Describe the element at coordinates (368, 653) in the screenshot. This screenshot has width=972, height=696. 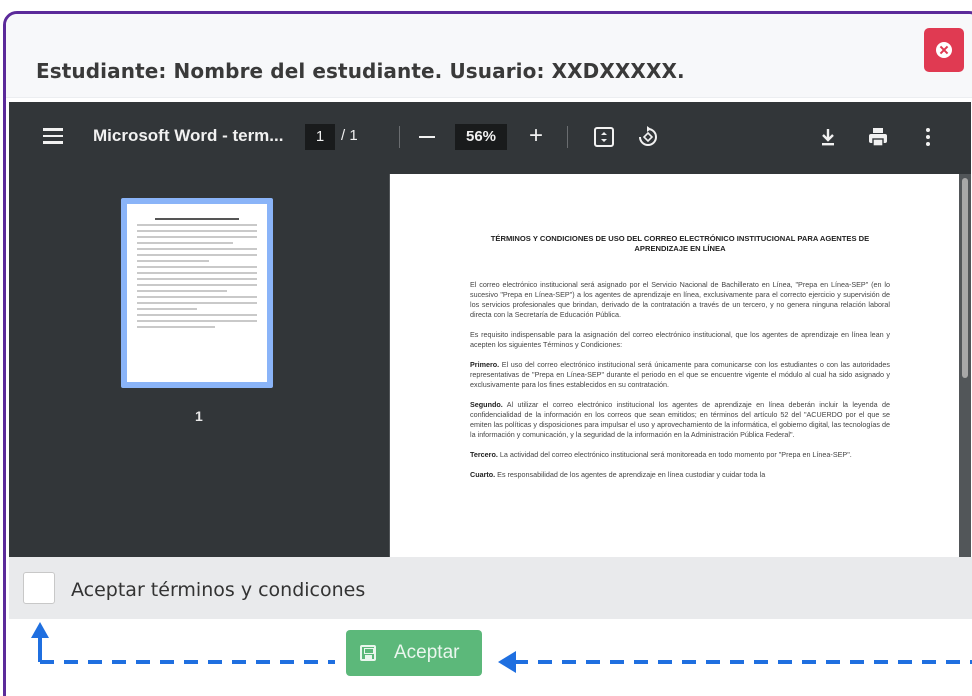
I see `save-icon` at that location.